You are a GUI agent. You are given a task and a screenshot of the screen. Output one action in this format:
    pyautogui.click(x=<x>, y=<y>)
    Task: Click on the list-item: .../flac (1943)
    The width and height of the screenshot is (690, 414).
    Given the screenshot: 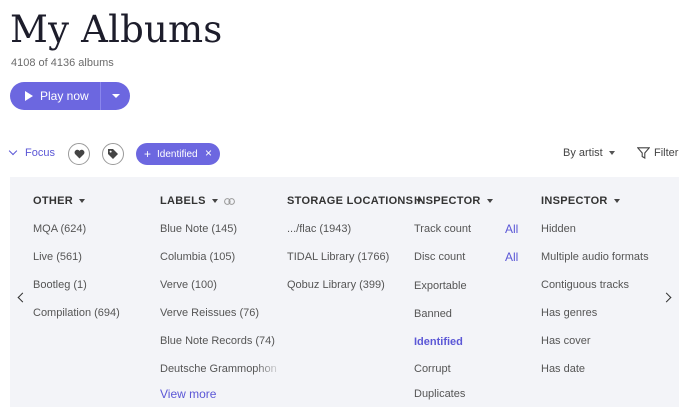 What is the action you would take?
    pyautogui.click(x=319, y=229)
    